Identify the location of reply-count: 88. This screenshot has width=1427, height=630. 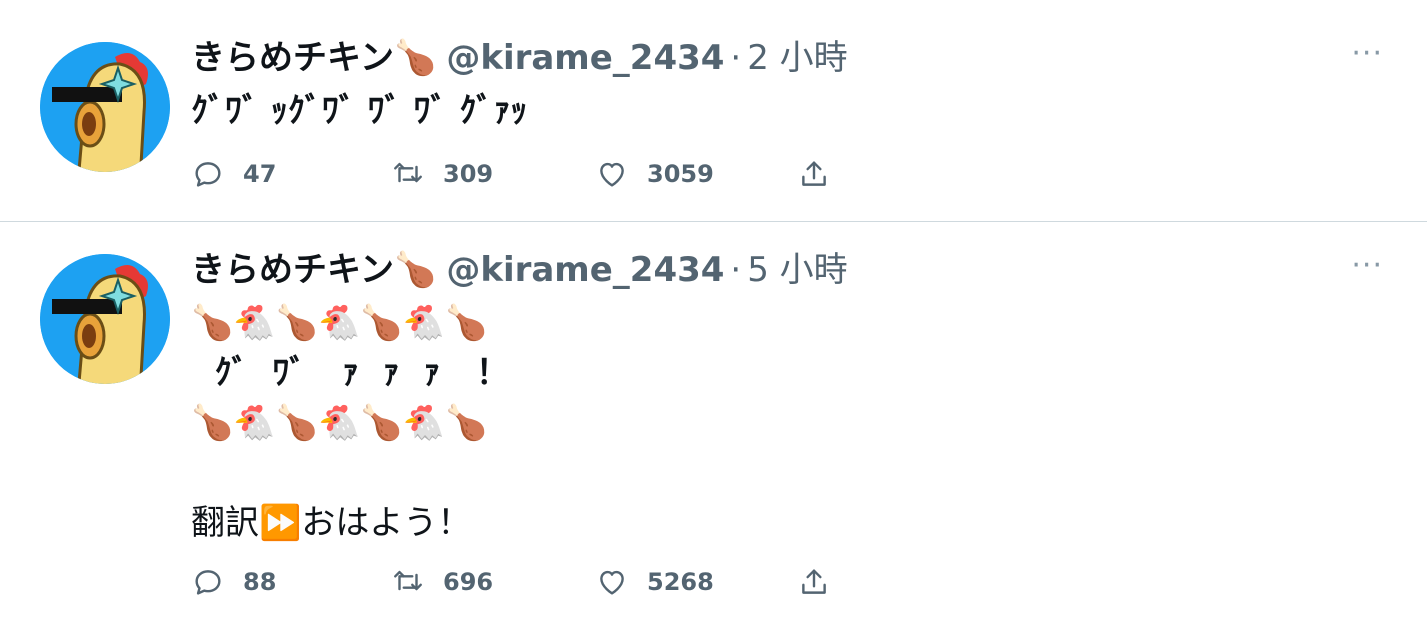
(260, 582).